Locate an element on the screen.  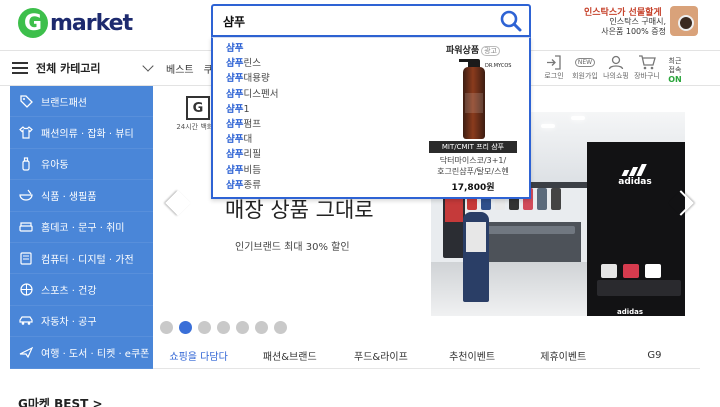
ad-brand: DR.MYCOS is located at coordinates (498, 66).